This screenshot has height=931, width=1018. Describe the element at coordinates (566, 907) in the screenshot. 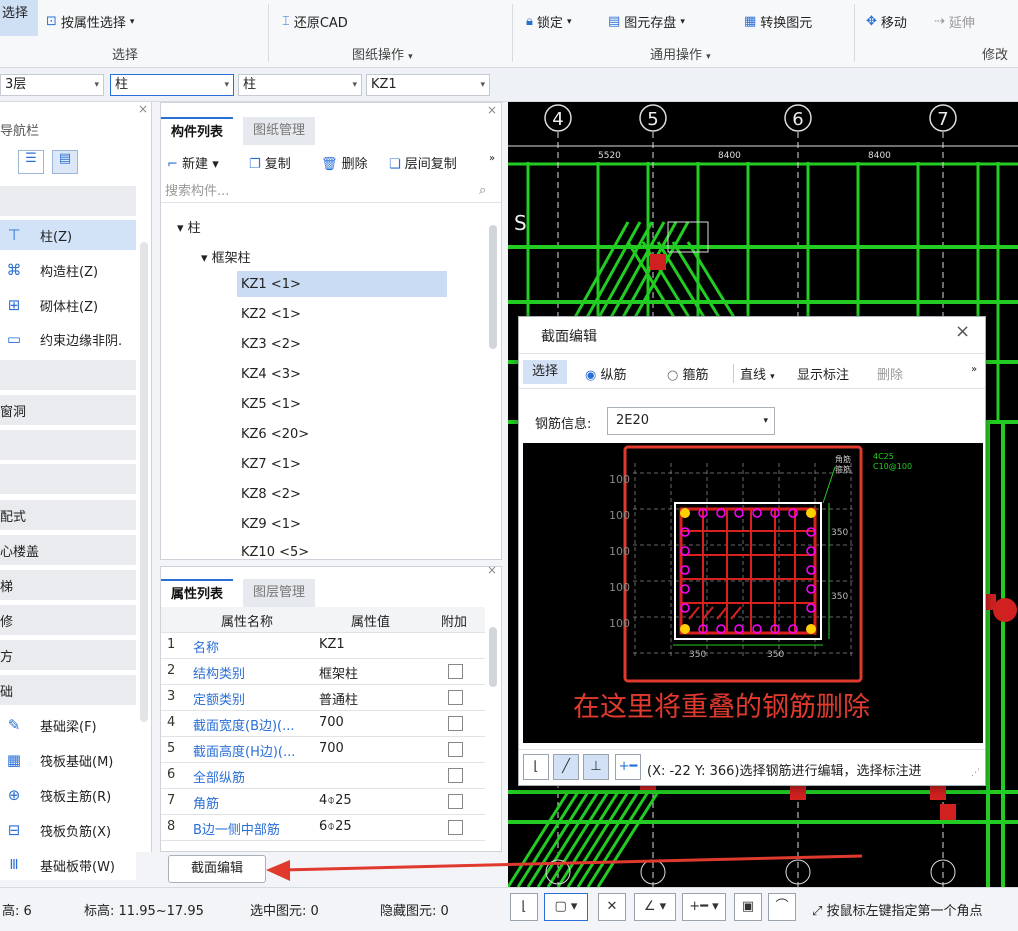

I see `snap-toggle-icon: ▢ ▾` at that location.